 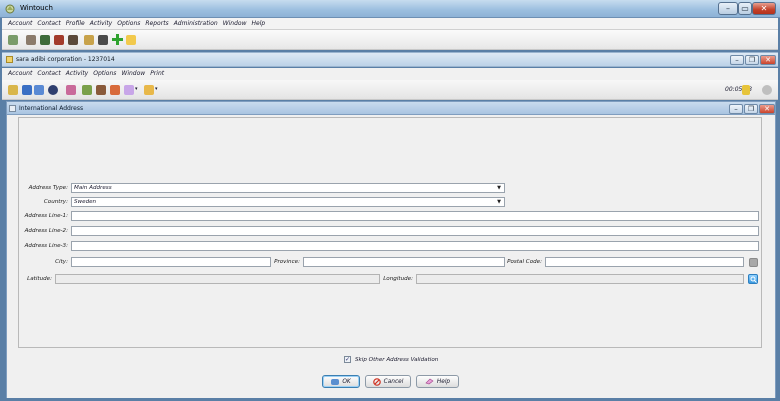 I want to click on main-menu-window: Window, so click(x=235, y=23).